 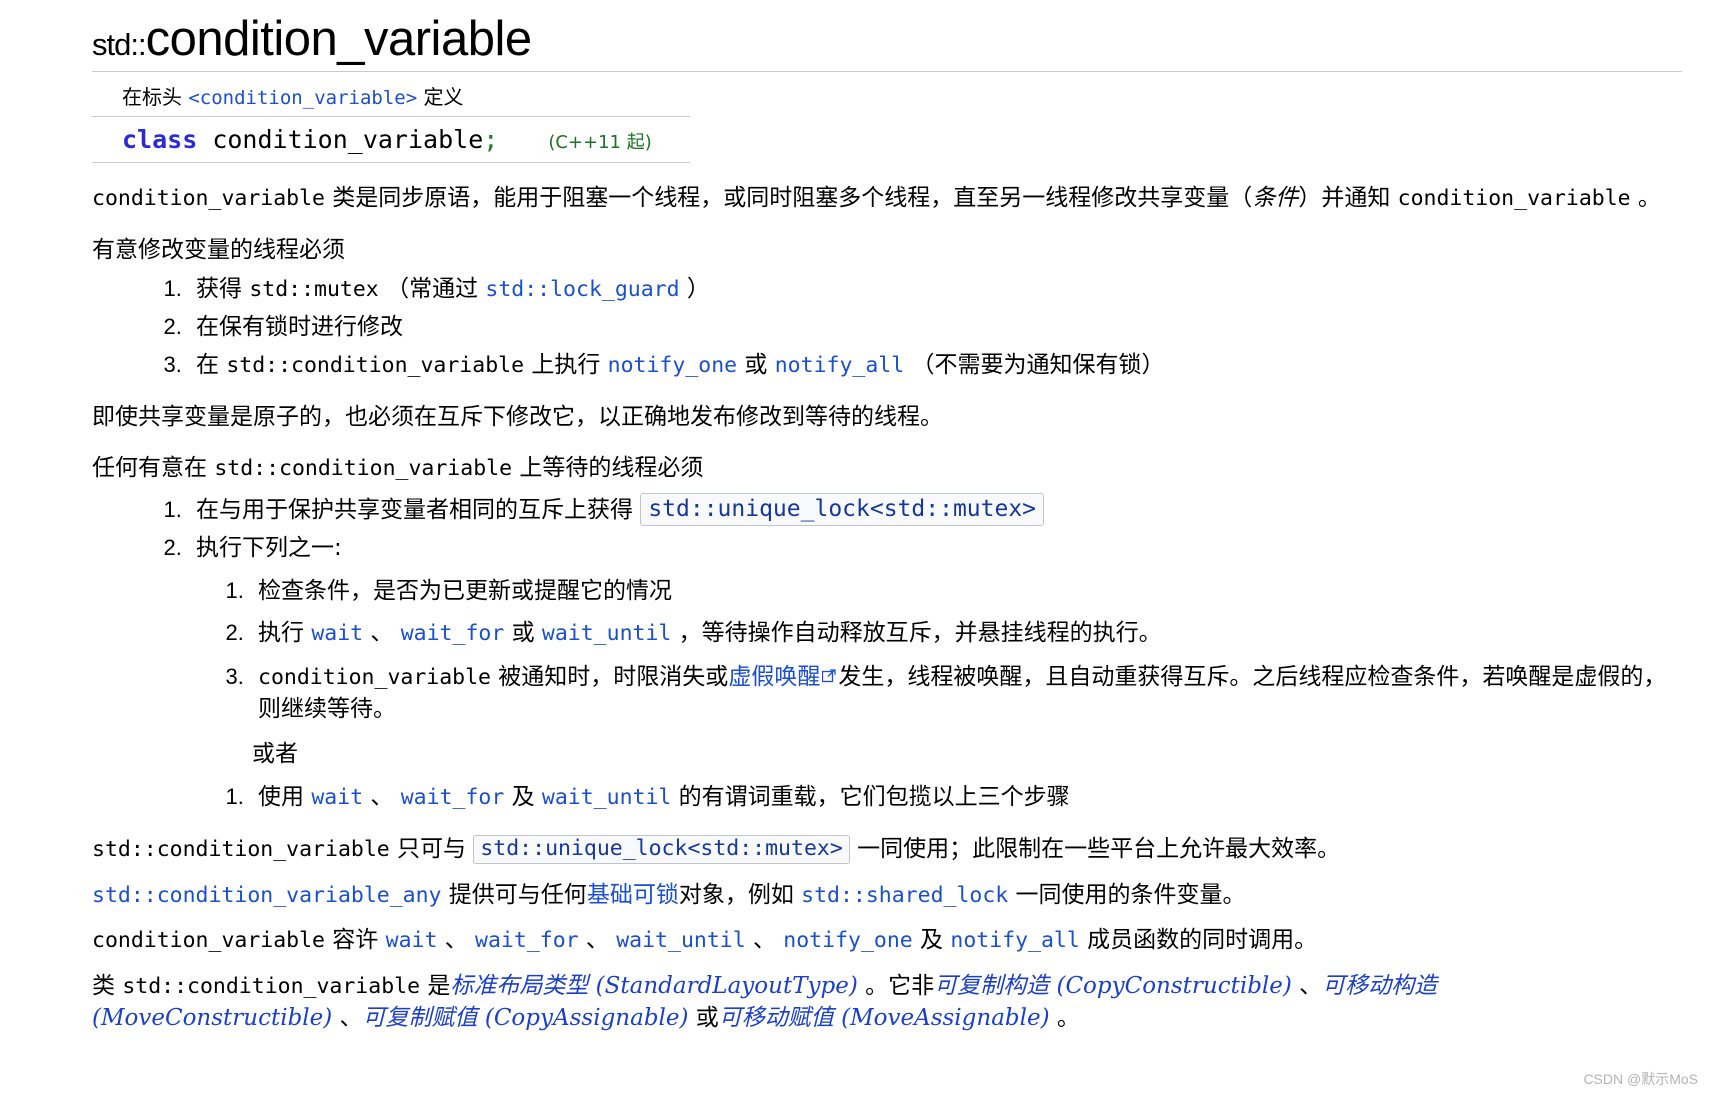 What do you see at coordinates (285, 633) in the screenshot?
I see `item-pre: 执行` at bounding box center [285, 633].